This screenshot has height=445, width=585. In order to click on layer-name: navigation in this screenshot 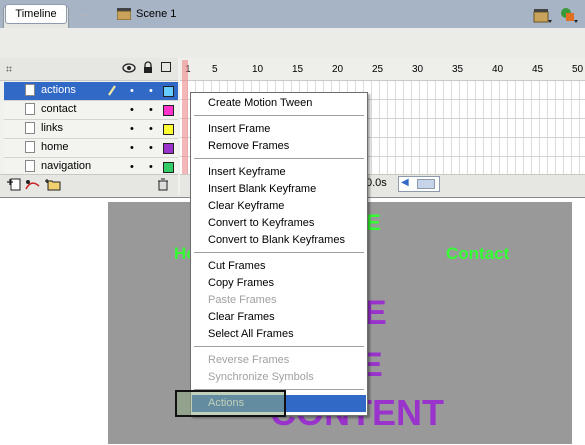, I will do `click(66, 166)`.